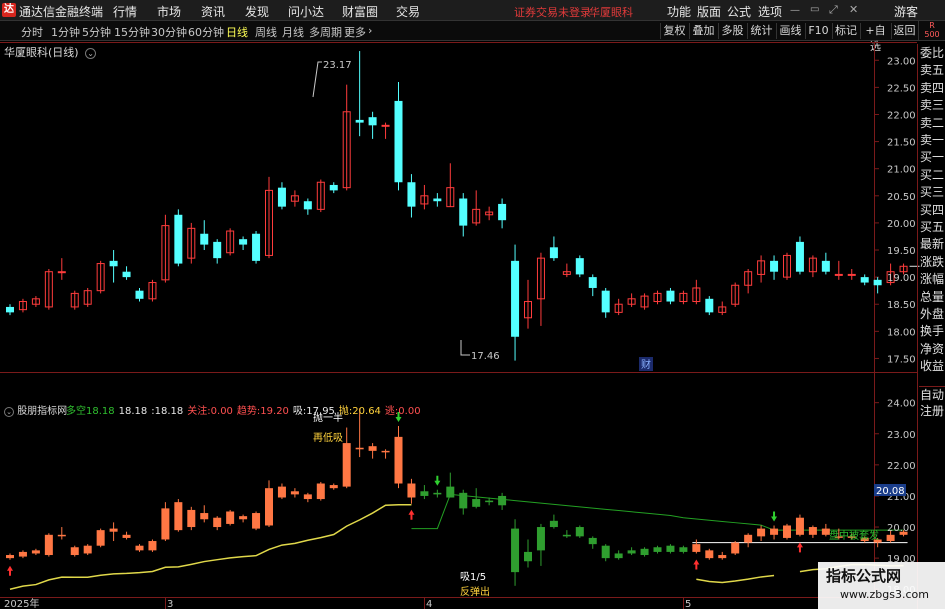  Describe the element at coordinates (485, 356) in the screenshot. I see `low-price-label: 17.46` at that location.